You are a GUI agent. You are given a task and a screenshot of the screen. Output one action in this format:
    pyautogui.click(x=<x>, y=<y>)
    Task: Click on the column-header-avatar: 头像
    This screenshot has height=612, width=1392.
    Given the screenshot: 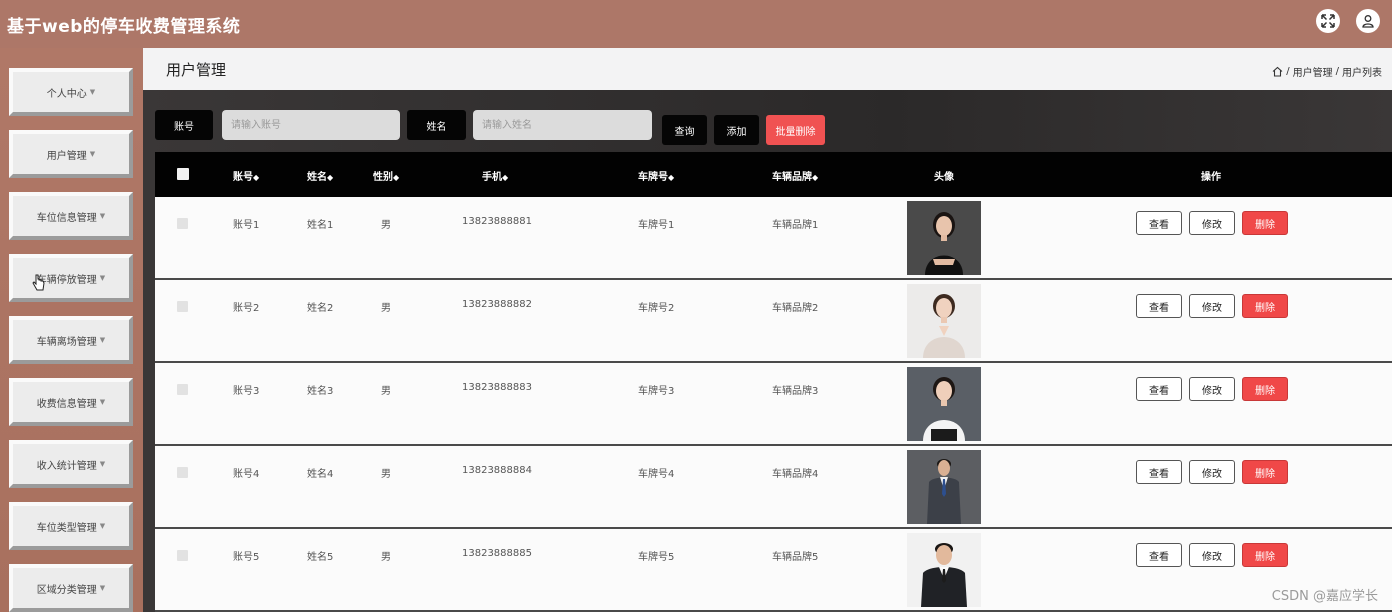 What is the action you would take?
    pyautogui.click(x=944, y=177)
    